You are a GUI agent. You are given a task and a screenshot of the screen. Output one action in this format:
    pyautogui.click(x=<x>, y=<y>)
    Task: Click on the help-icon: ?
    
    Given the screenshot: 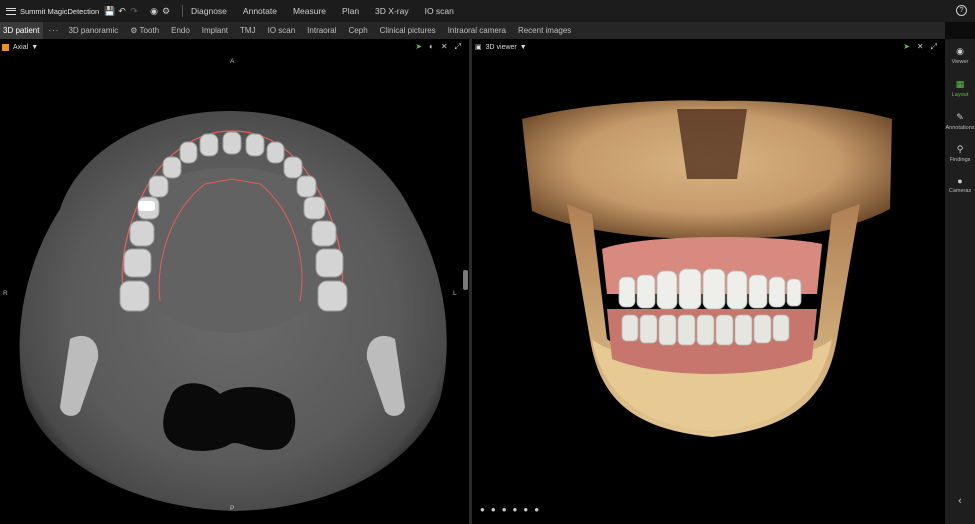 What is the action you would take?
    pyautogui.click(x=961, y=10)
    